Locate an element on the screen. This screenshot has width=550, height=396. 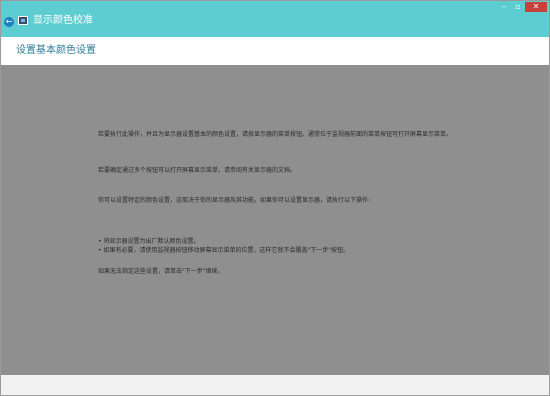
bullet-item: • 将显示器设置为出厂默认颜色设置。 is located at coordinates (149, 241).